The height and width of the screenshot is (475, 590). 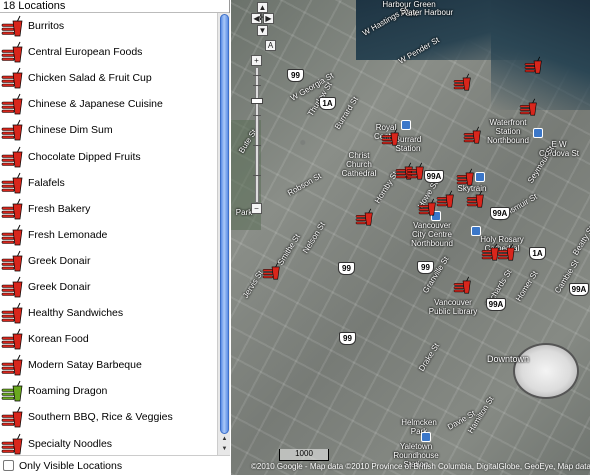 What do you see at coordinates (476, 231) in the screenshot?
I see `church-icon` at bounding box center [476, 231].